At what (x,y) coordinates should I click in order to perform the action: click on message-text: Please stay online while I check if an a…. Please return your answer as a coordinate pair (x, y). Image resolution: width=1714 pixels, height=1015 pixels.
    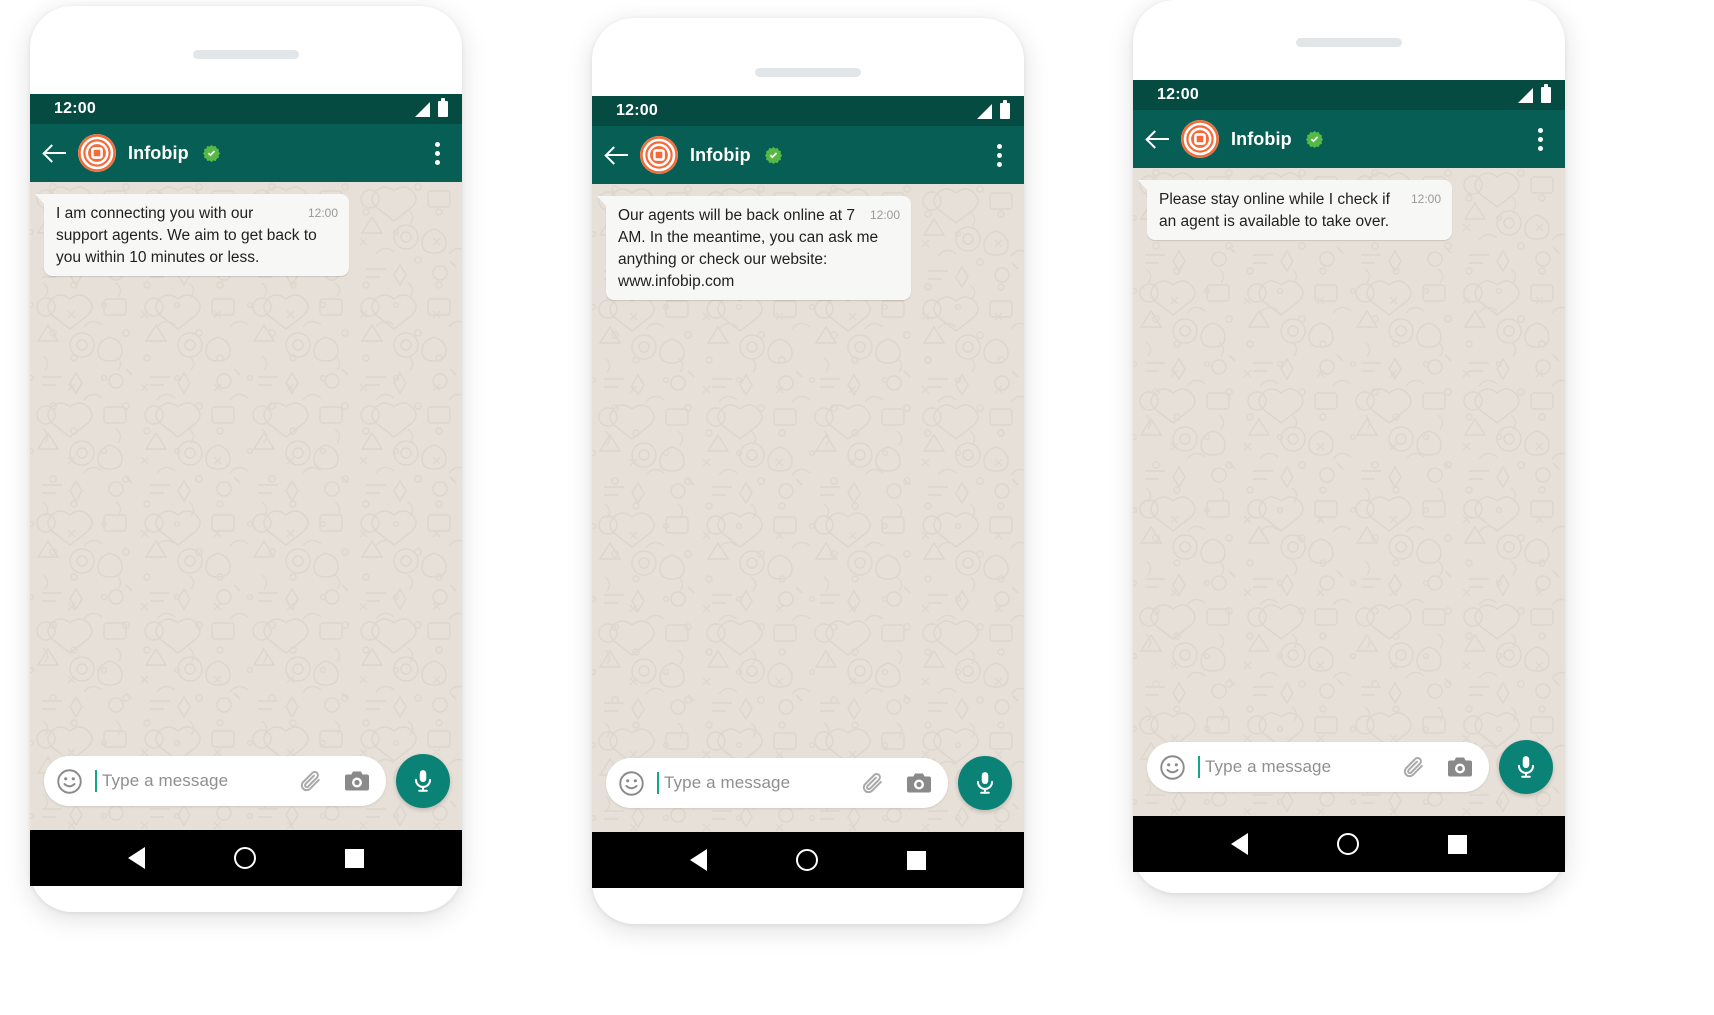
    Looking at the image, I should click on (1277, 210).